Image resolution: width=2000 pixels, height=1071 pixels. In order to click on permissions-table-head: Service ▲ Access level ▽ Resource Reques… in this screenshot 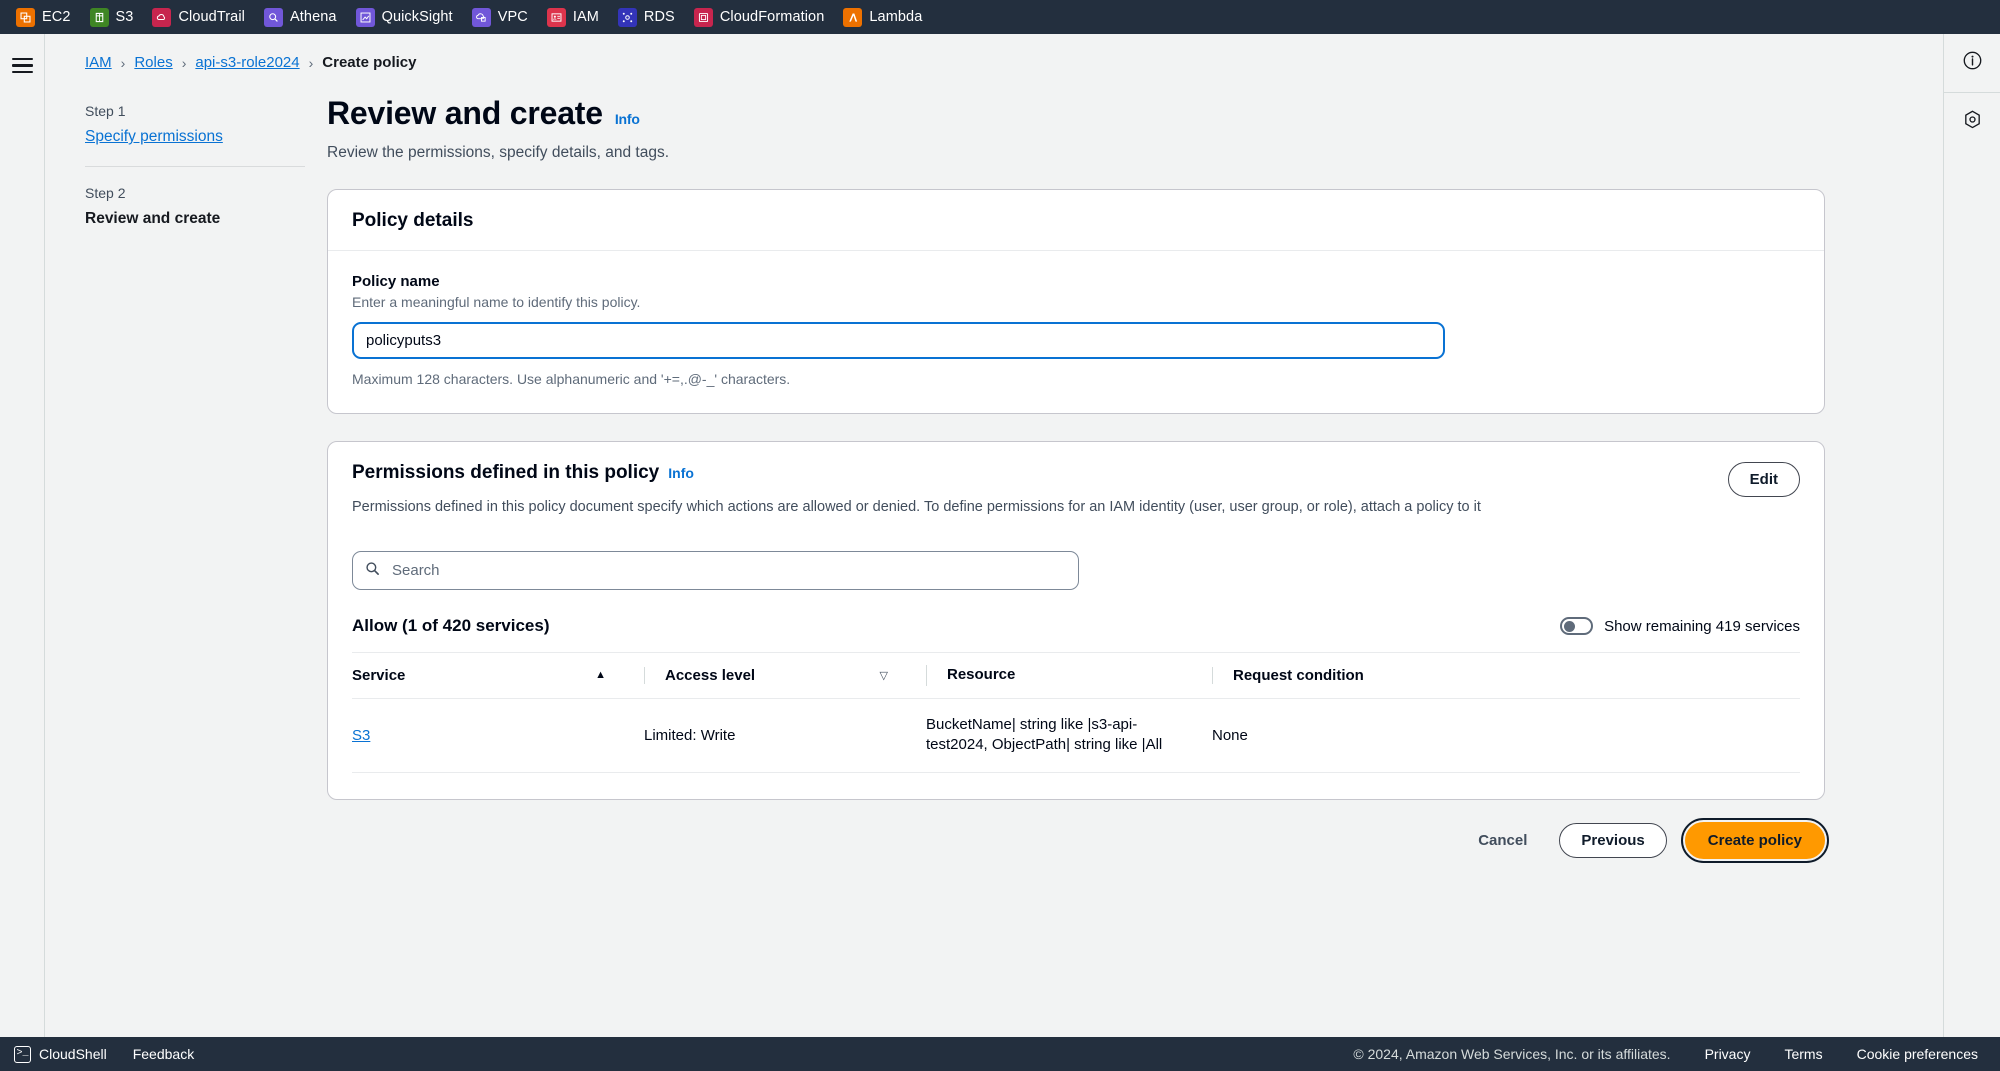, I will do `click(1076, 675)`.